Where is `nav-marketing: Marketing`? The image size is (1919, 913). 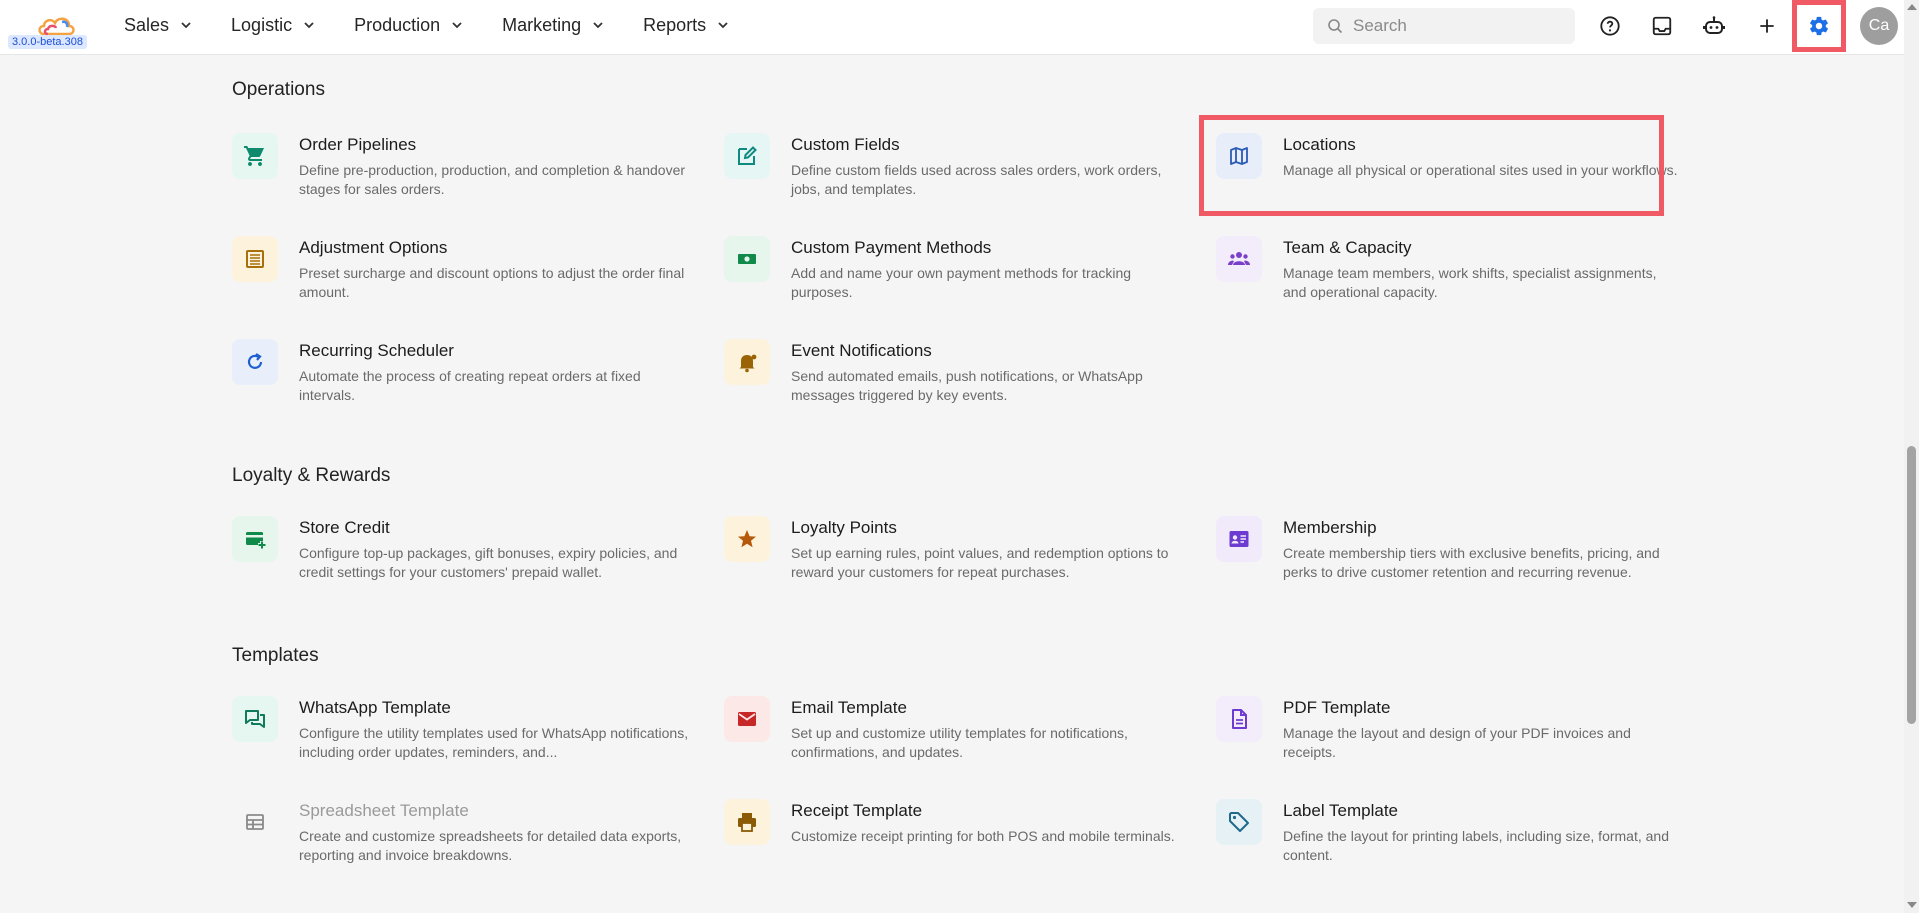
nav-marketing: Marketing is located at coordinates (553, 25).